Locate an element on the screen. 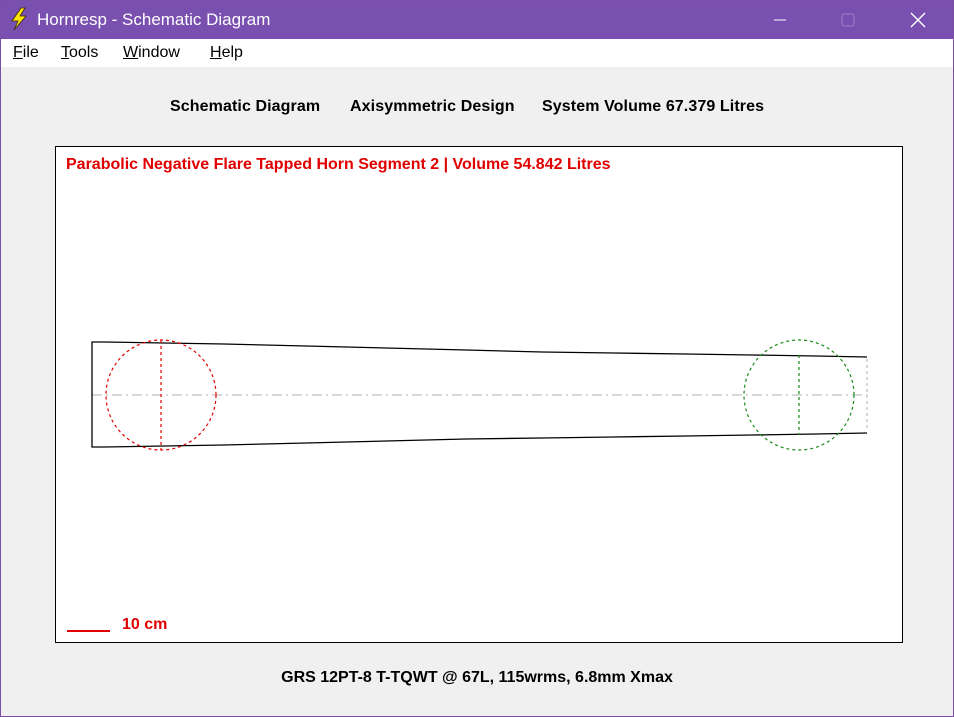 The height and width of the screenshot is (717, 954). horn-top-wall is located at coordinates (485, 349).